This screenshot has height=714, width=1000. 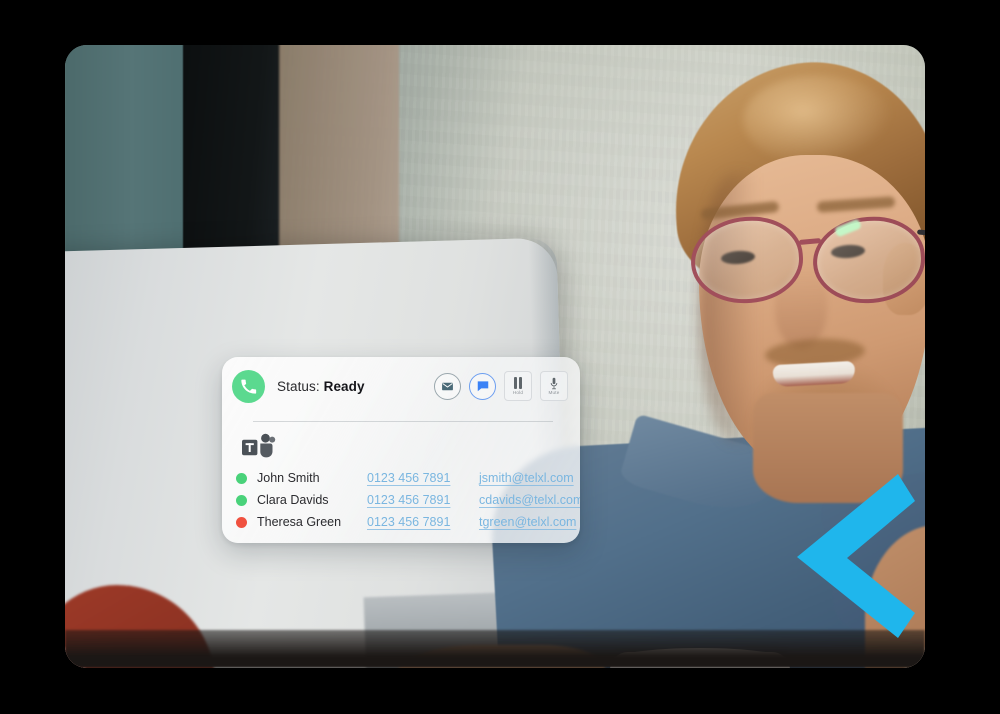 What do you see at coordinates (344, 386) in the screenshot?
I see `status-value: Ready` at bounding box center [344, 386].